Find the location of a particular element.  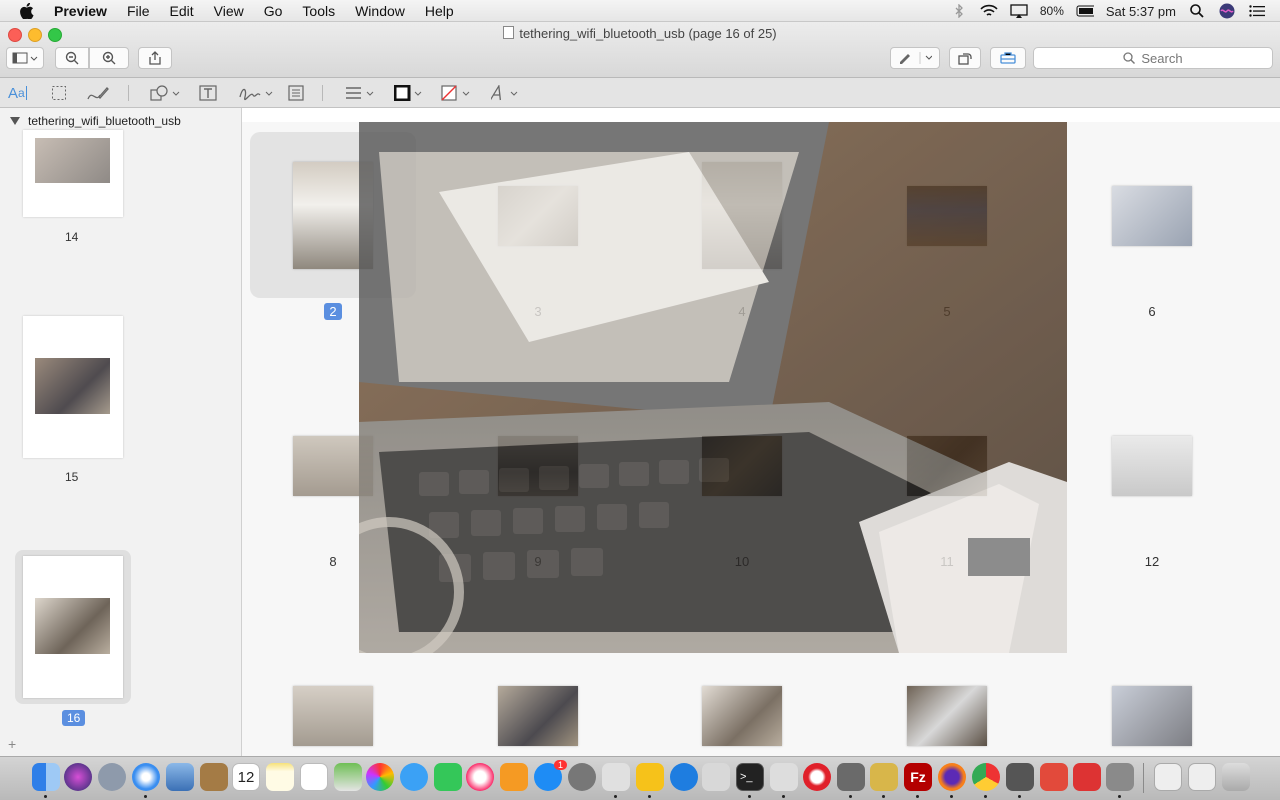

bluetooth-icon is located at coordinates (959, 11).